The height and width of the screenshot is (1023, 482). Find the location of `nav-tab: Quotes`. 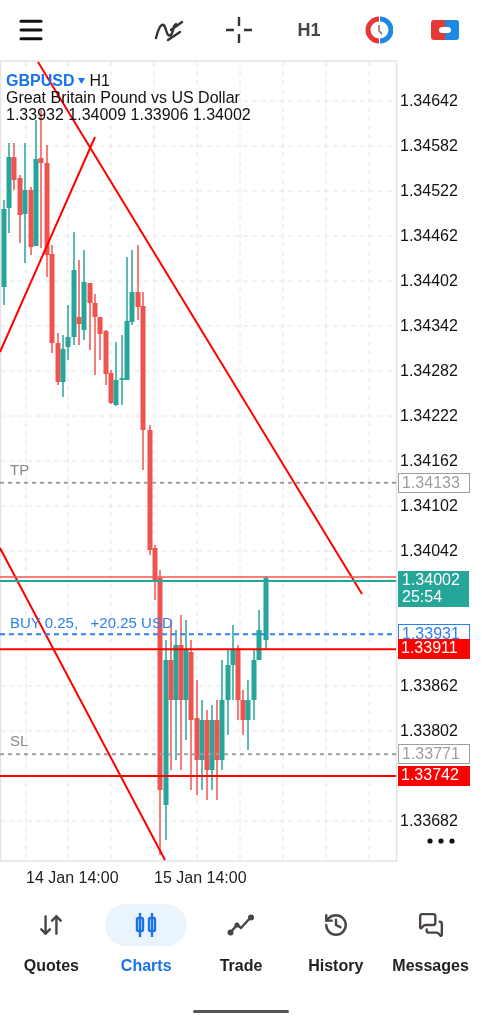

nav-tab: Quotes is located at coordinates (51, 941).